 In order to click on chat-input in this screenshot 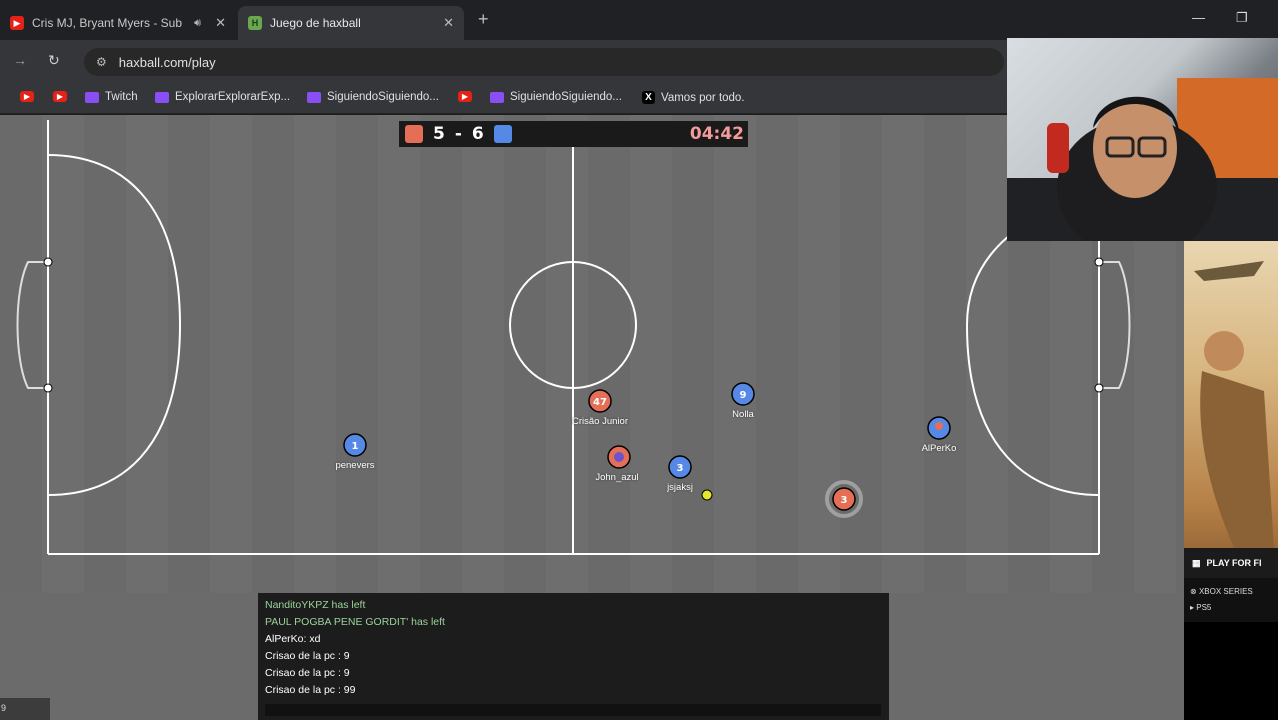, I will do `click(573, 710)`.